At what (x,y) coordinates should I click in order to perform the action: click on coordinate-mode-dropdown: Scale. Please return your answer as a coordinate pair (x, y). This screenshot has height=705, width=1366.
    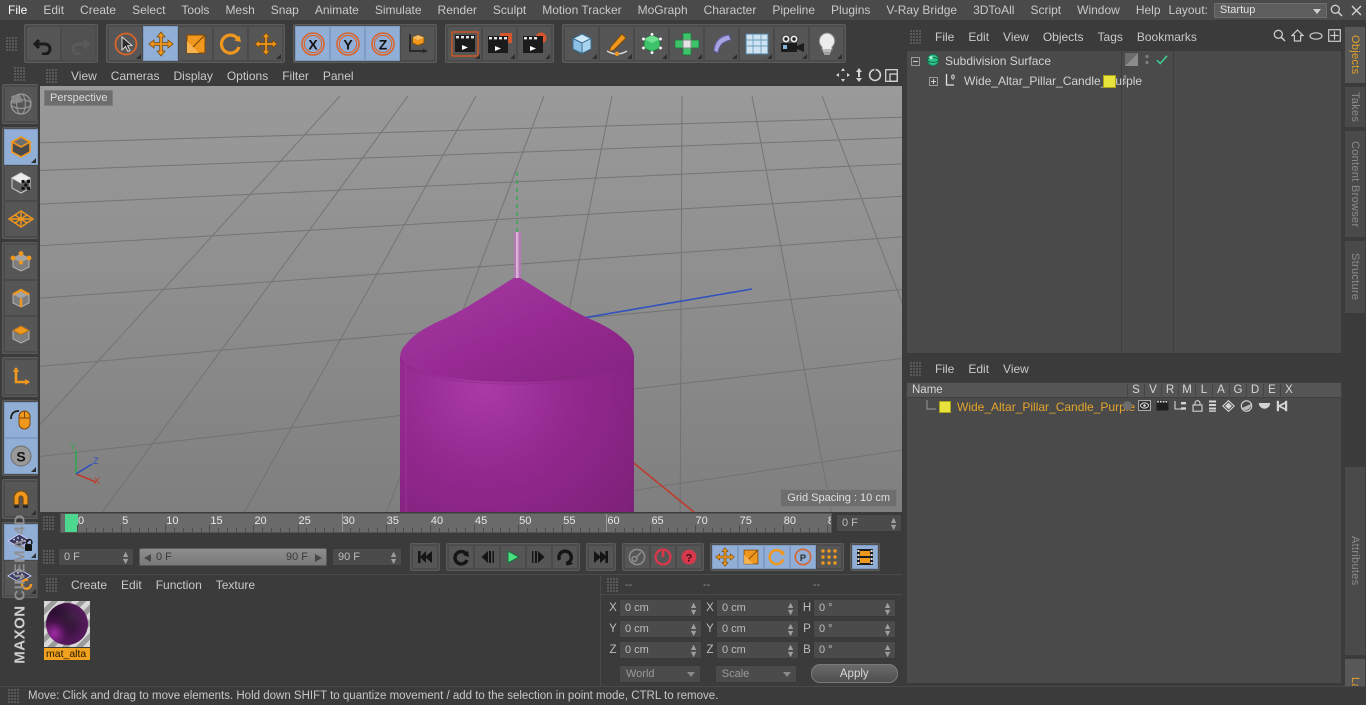
    Looking at the image, I should click on (755, 673).